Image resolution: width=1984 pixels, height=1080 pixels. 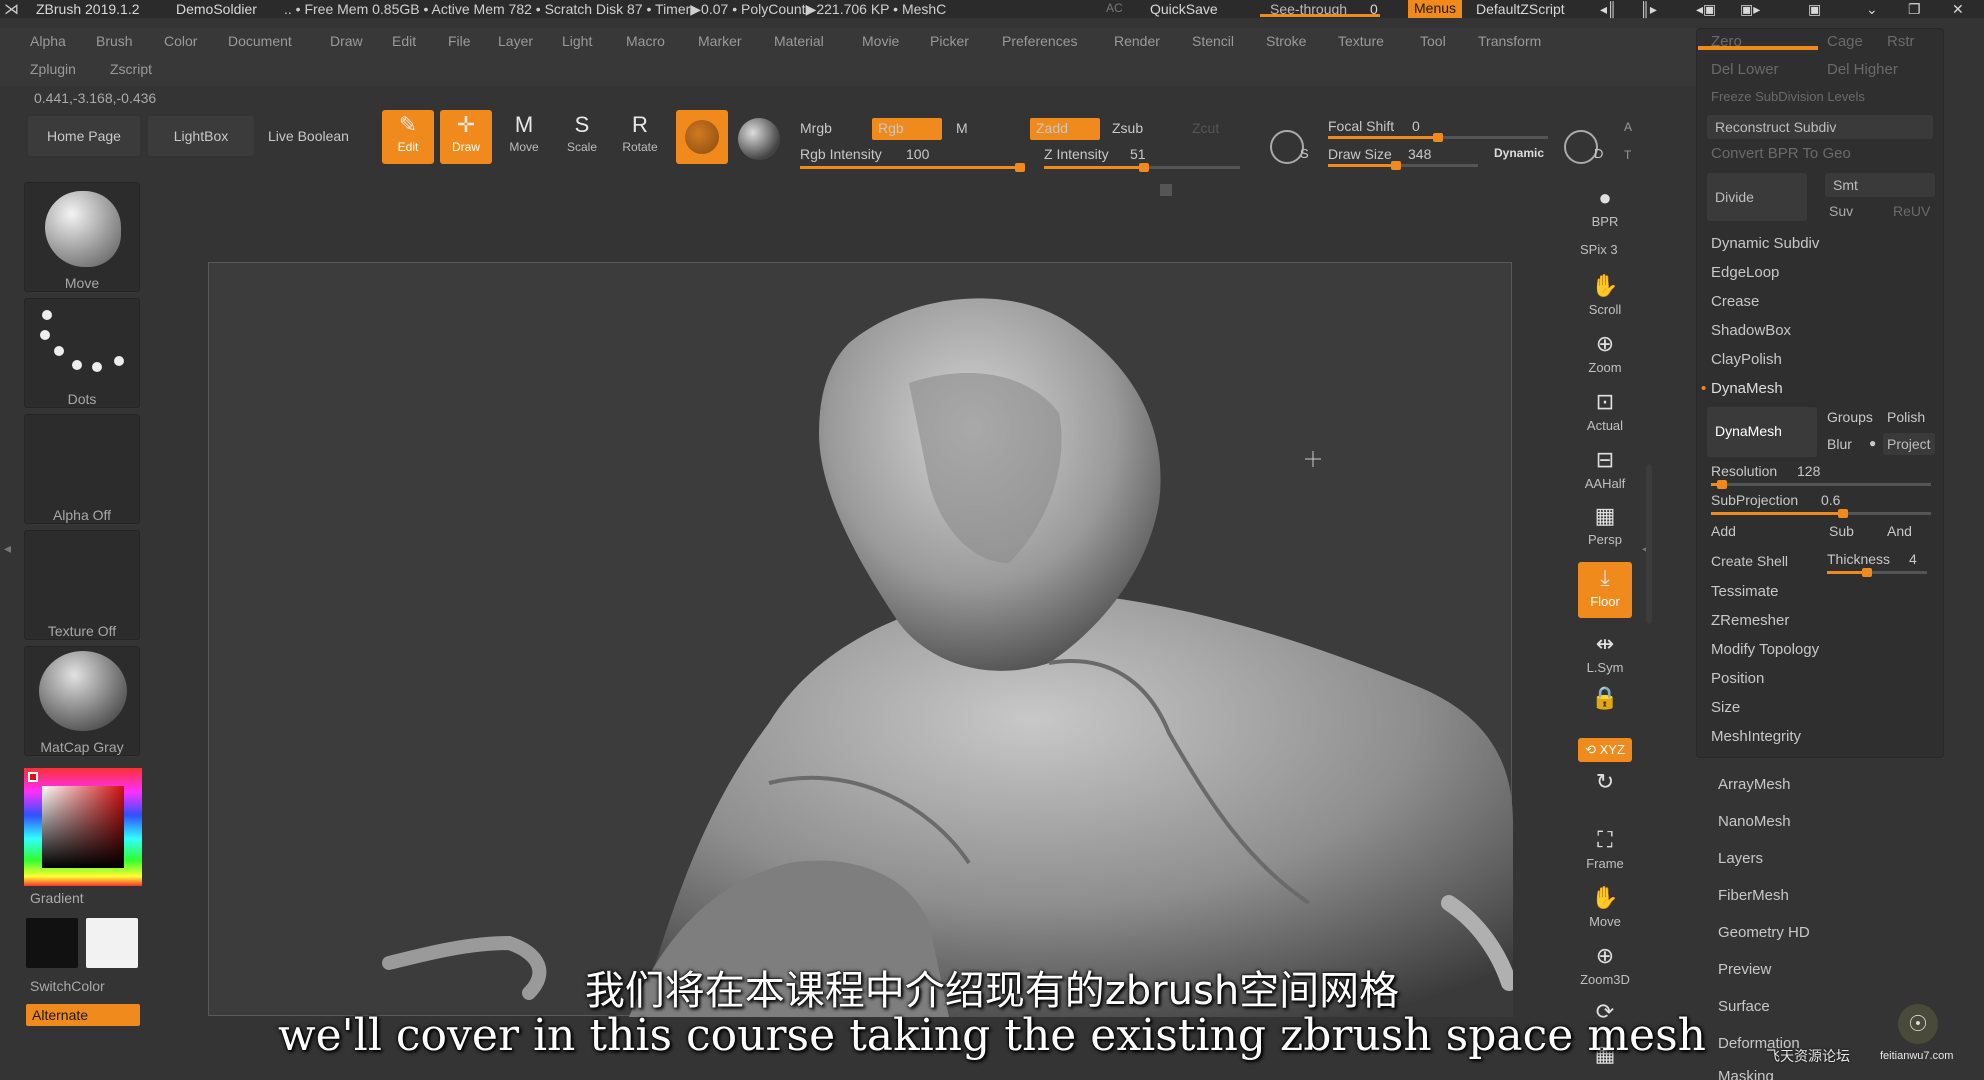 I want to click on sub-button: Sub, so click(x=1841, y=531).